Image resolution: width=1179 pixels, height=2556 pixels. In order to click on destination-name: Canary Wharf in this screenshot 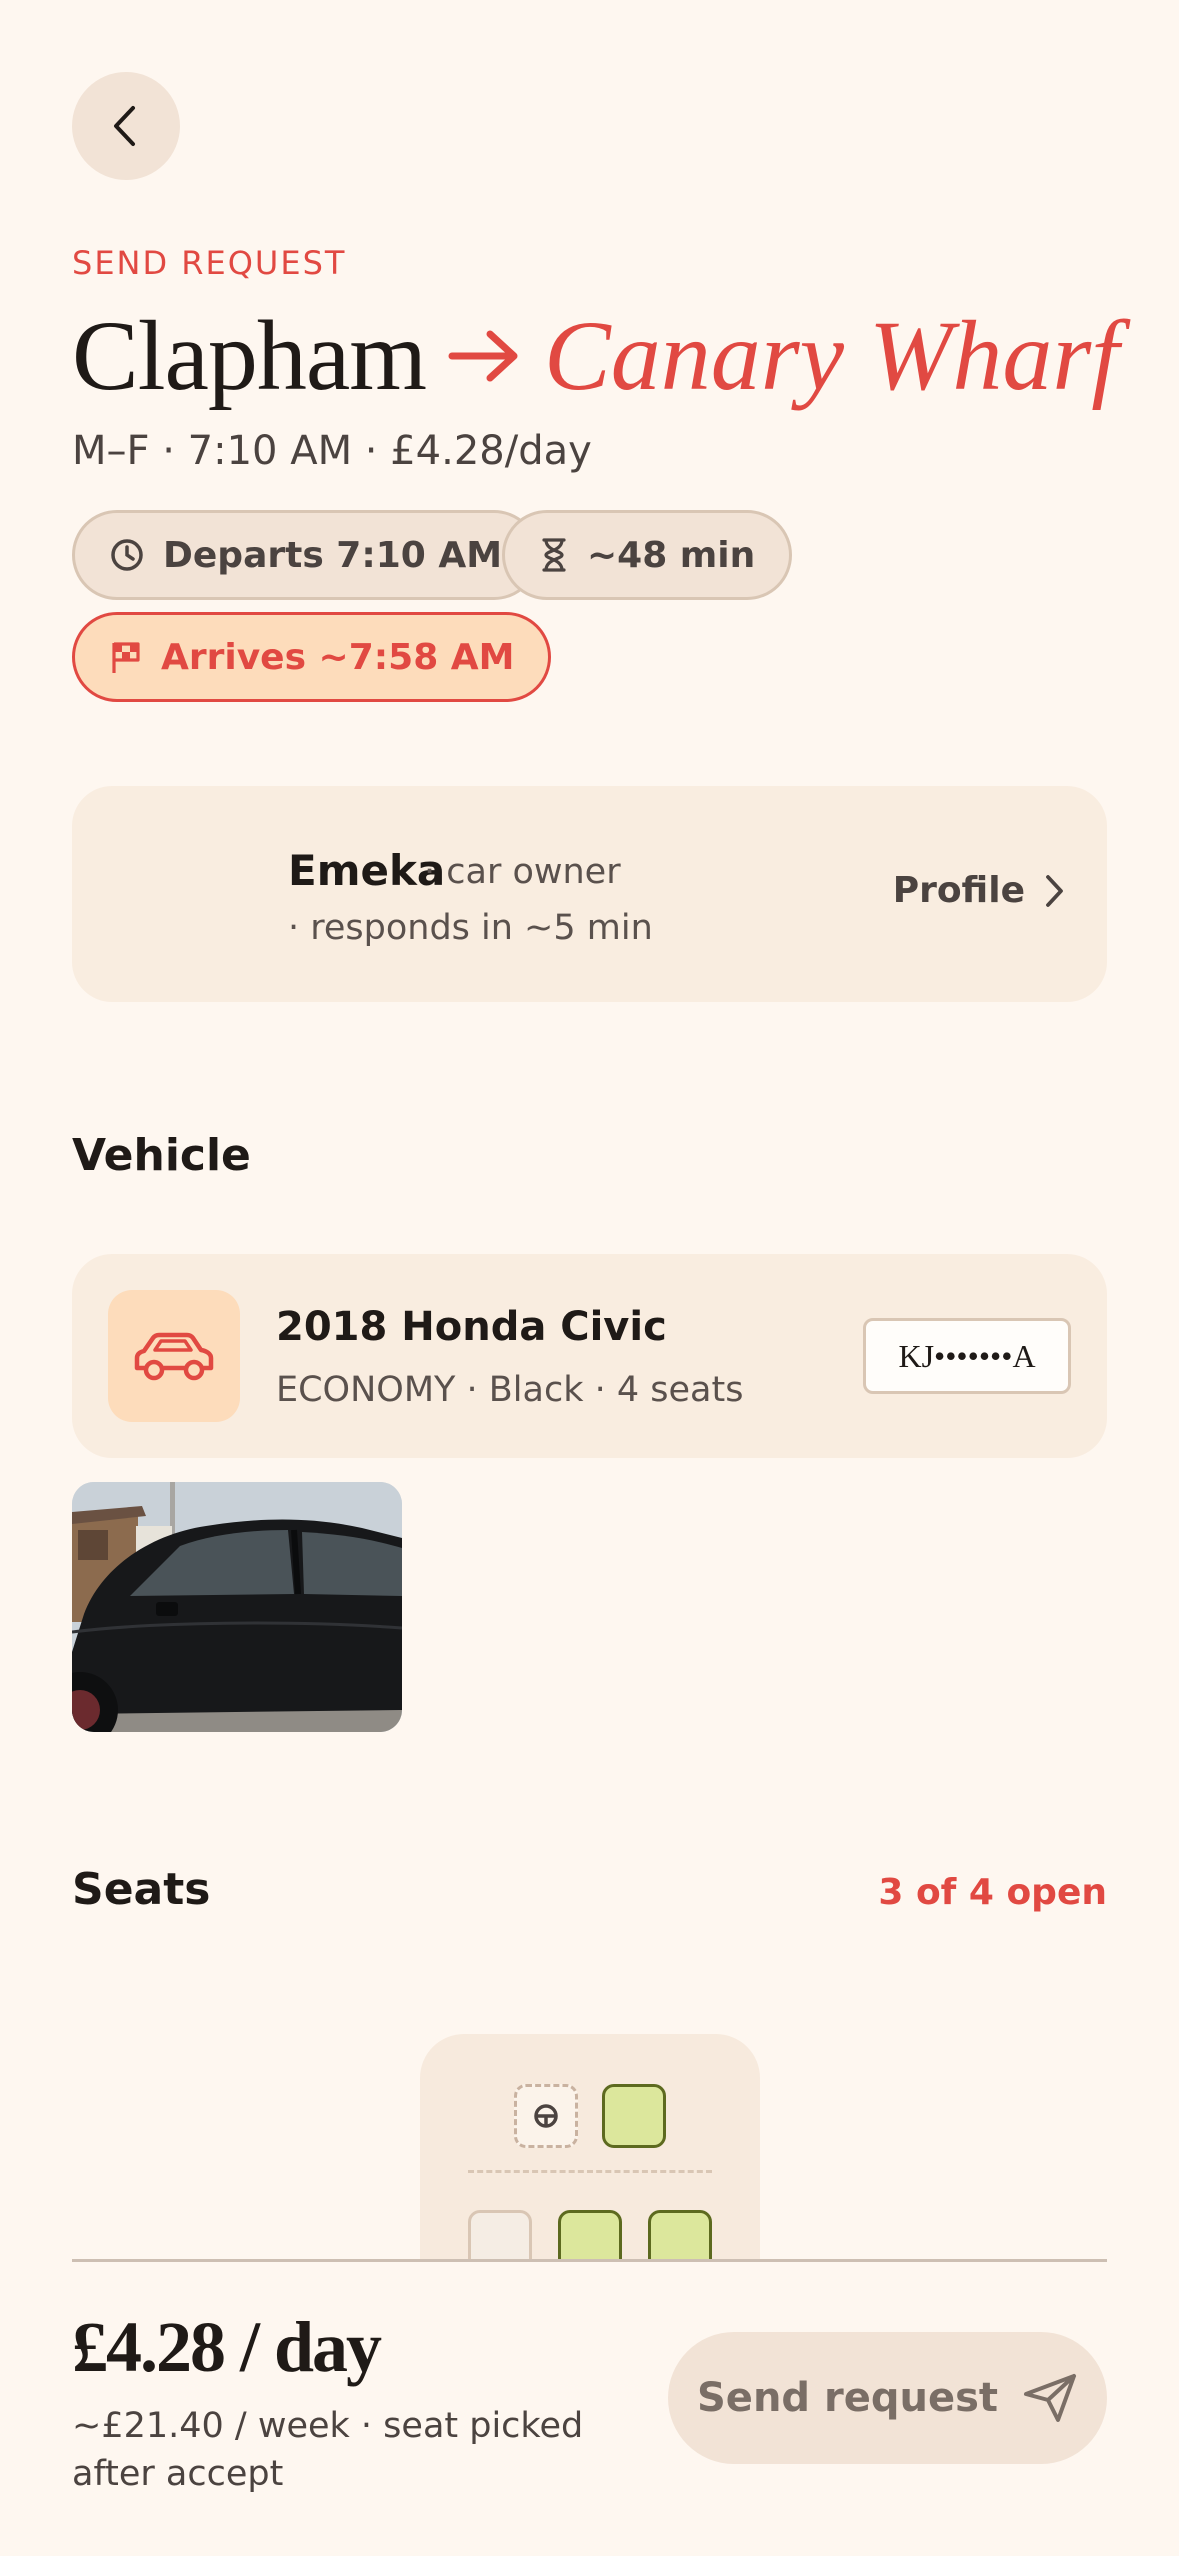, I will do `click(832, 355)`.